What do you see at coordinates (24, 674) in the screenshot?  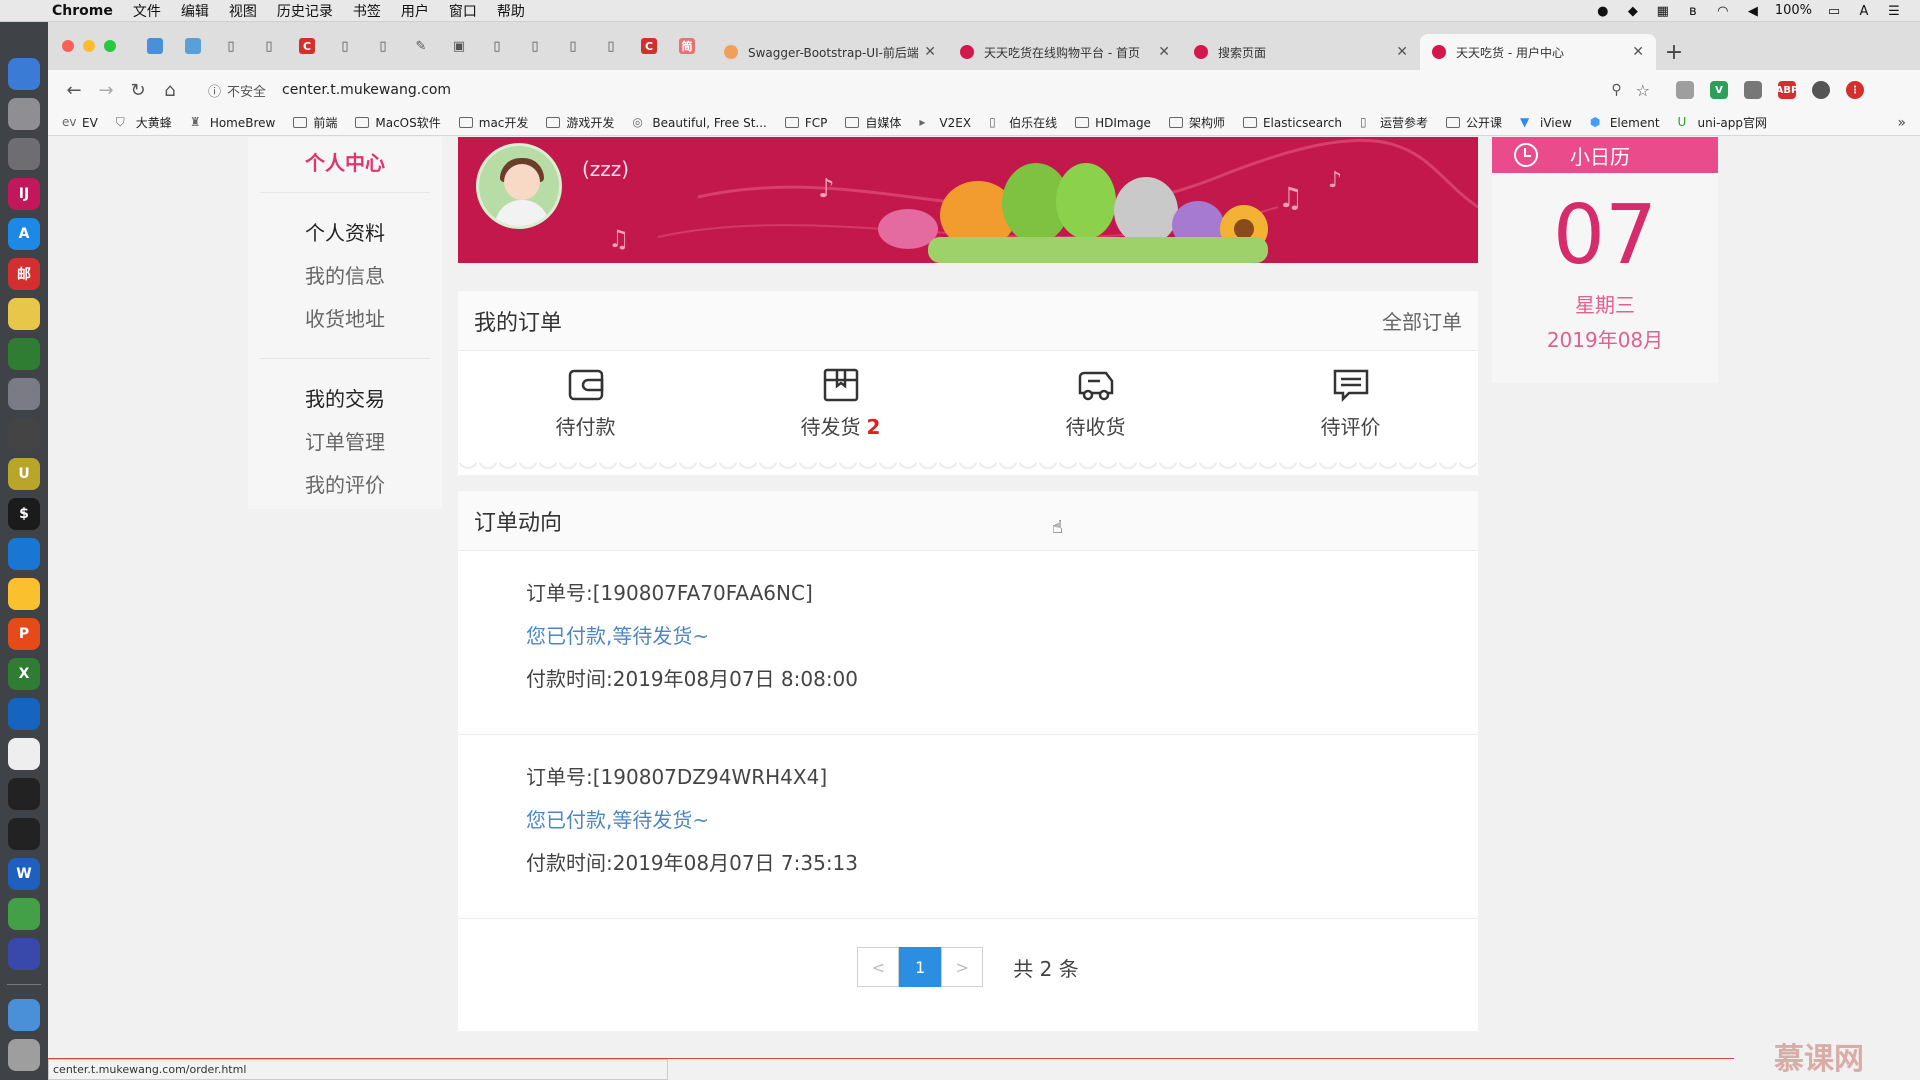 I see `excel-icon: X` at bounding box center [24, 674].